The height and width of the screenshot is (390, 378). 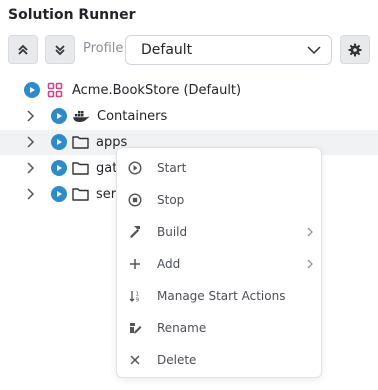 What do you see at coordinates (105, 48) in the screenshot?
I see `profile-label: Profile:` at bounding box center [105, 48].